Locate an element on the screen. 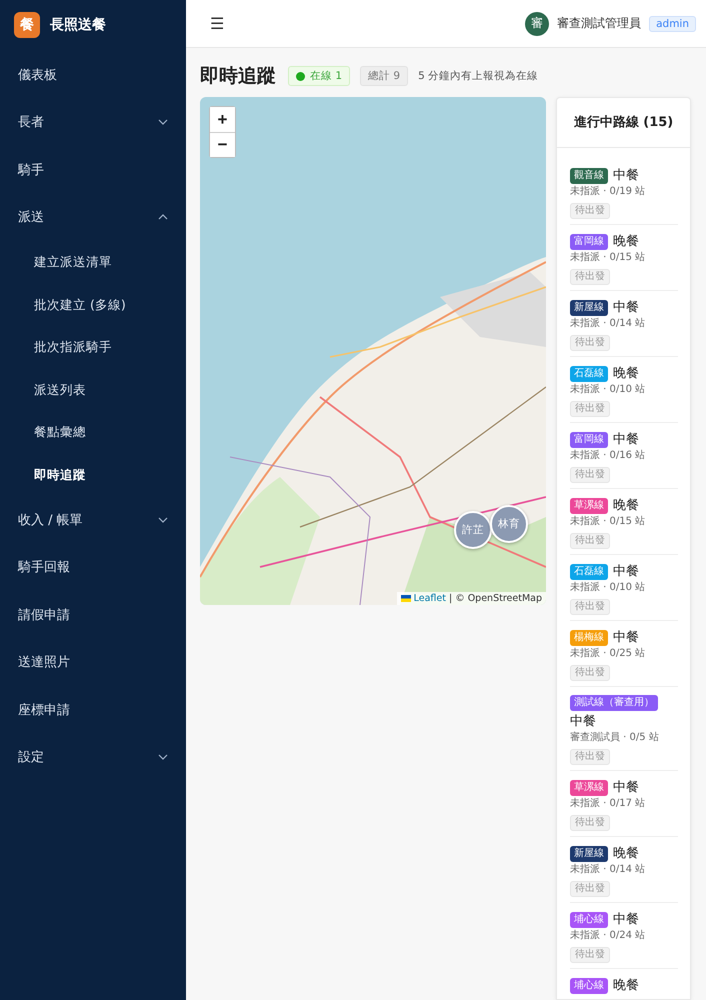 Image resolution: width=706 pixels, height=1000 pixels. online-badge: 在線 1 is located at coordinates (319, 76).